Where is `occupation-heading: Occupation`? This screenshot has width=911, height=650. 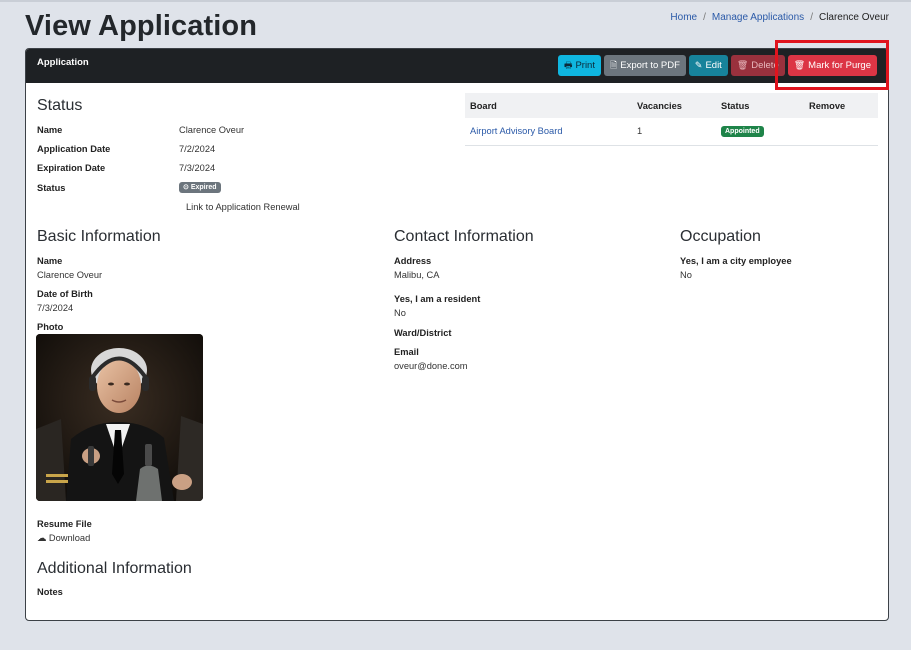
occupation-heading: Occupation is located at coordinates (720, 236).